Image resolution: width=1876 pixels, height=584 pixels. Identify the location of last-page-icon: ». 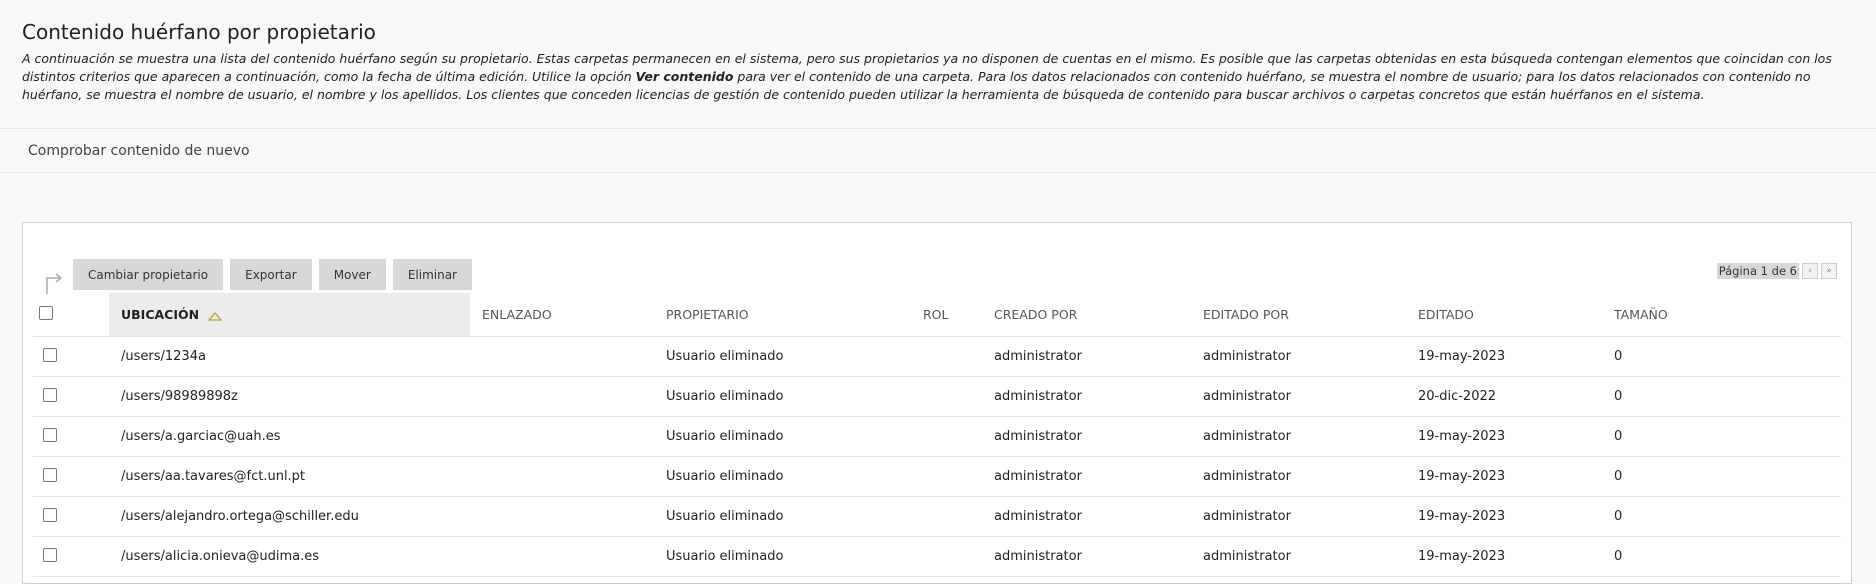
(1829, 271).